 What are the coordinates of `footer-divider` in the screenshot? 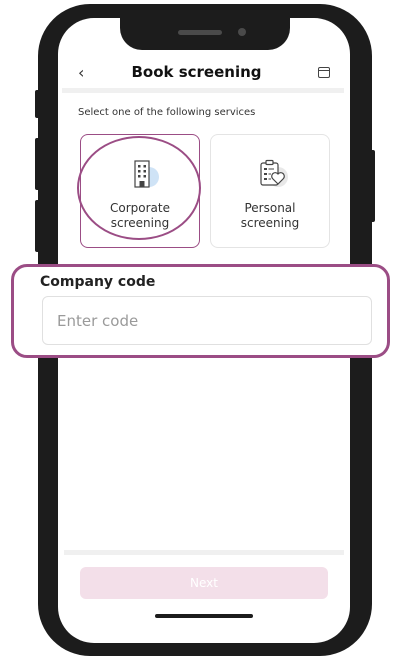 It's located at (204, 552).